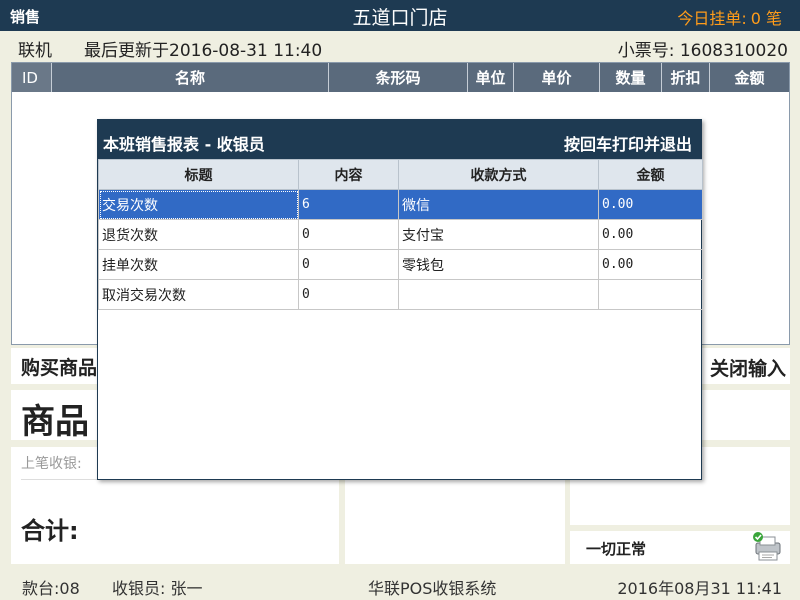  I want to click on cell-title: 取消交易次数, so click(198, 294).